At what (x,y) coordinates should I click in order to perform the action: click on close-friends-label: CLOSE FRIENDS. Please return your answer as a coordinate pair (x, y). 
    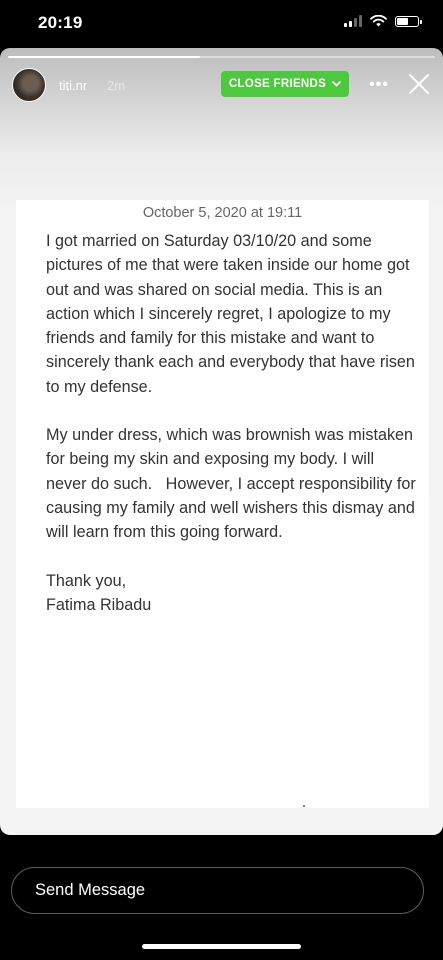
    Looking at the image, I should click on (277, 84).